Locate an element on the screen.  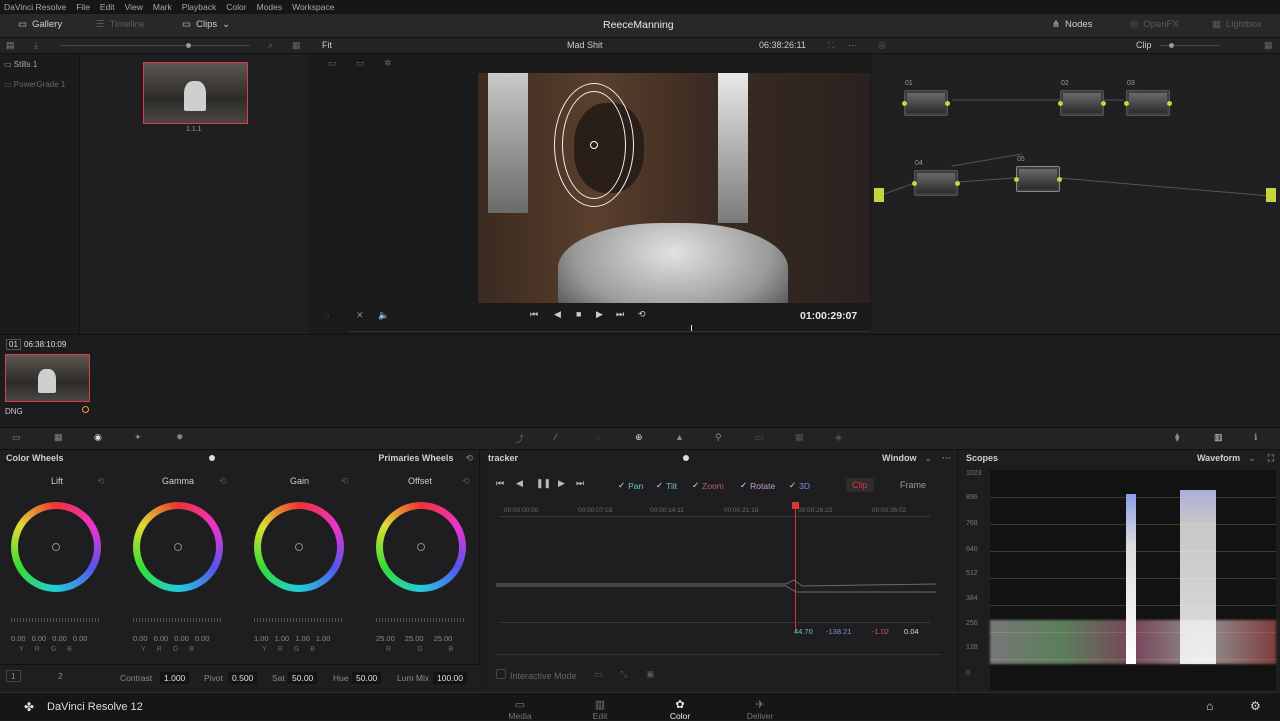
track-backward-icon: ⏮ is located at coordinates (500, 483).